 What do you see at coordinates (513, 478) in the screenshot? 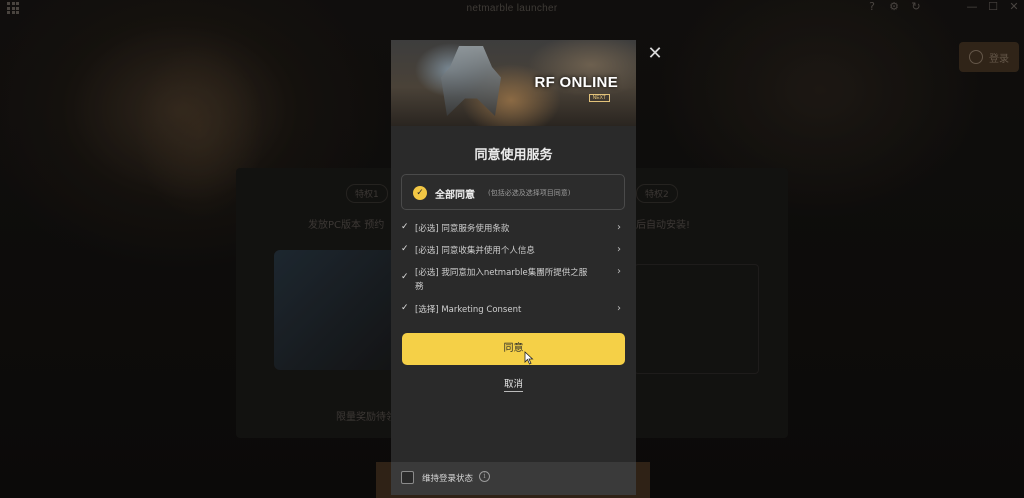
I see `modal-footer: 维持登录状态 i` at bounding box center [513, 478].